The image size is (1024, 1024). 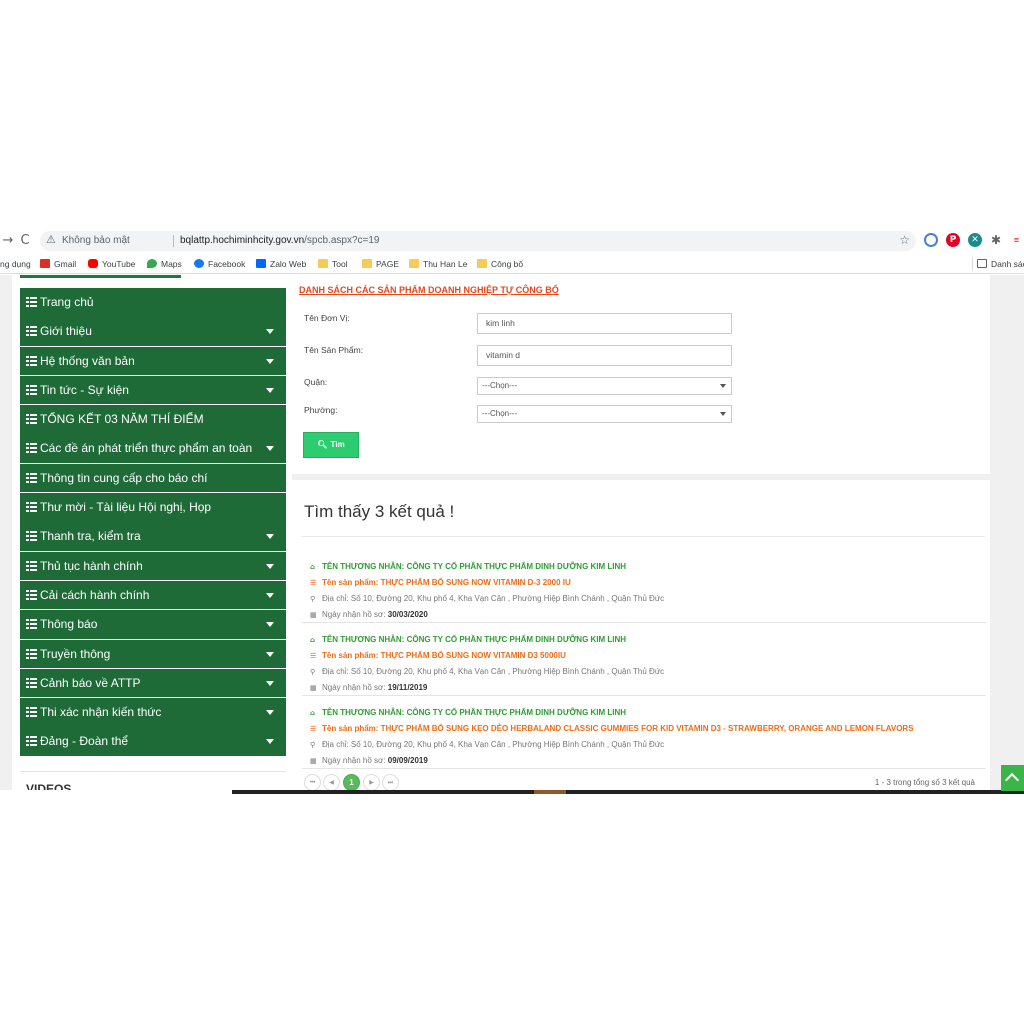 What do you see at coordinates (153, 507) in the screenshot?
I see `sidebar-item: Thư mời - Tài liệu Hội nghị, Họp` at bounding box center [153, 507].